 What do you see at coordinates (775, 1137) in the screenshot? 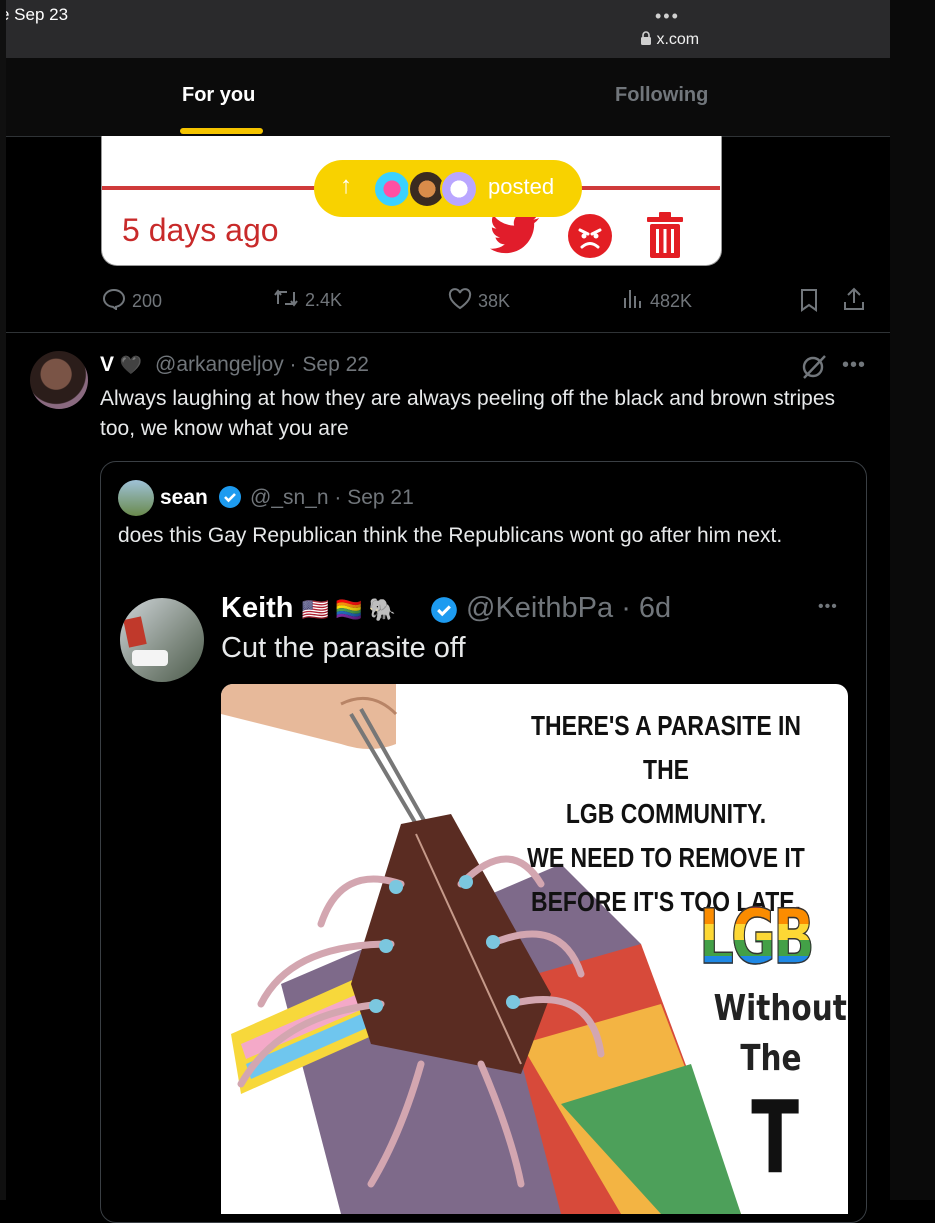
I see `image-big-letter: T` at bounding box center [775, 1137].